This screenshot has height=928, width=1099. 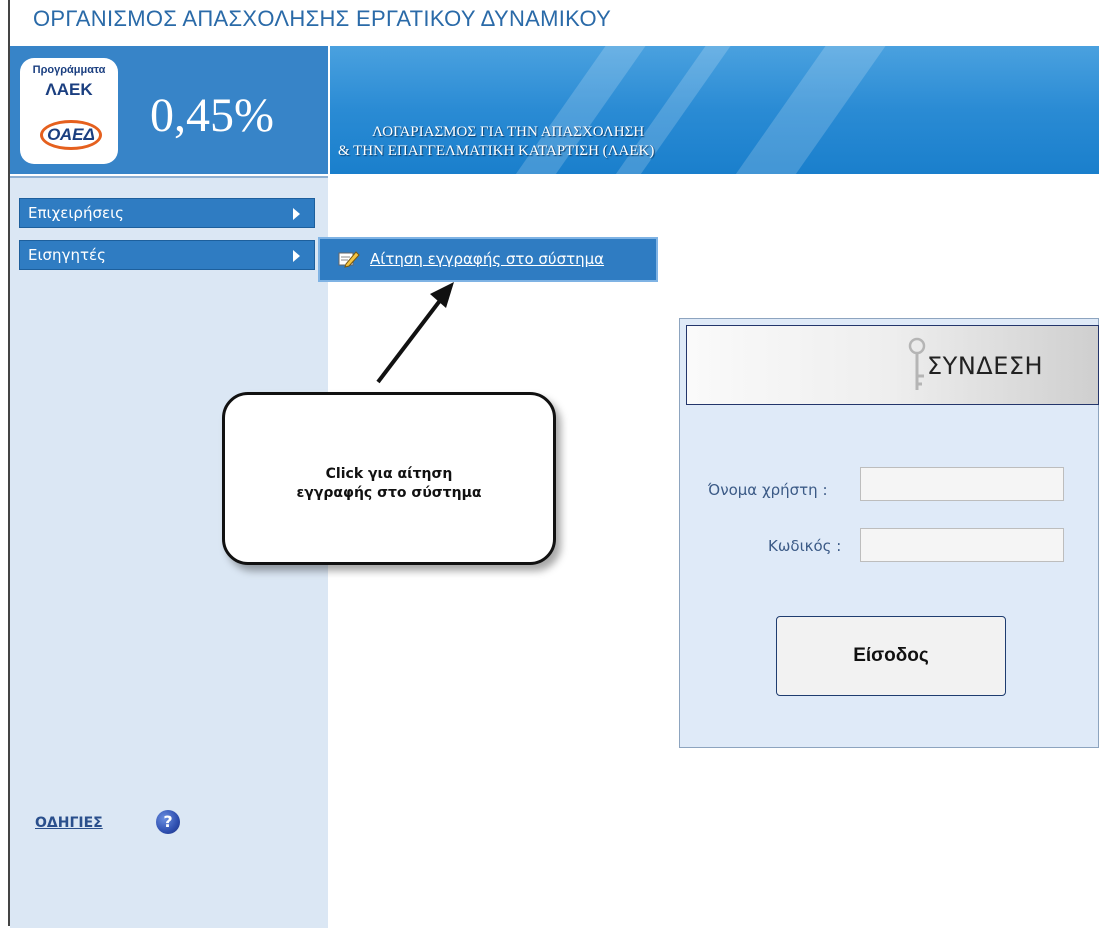 What do you see at coordinates (167, 255) in the screenshot?
I see `sidebar-item-instructors: Εισηγητές` at bounding box center [167, 255].